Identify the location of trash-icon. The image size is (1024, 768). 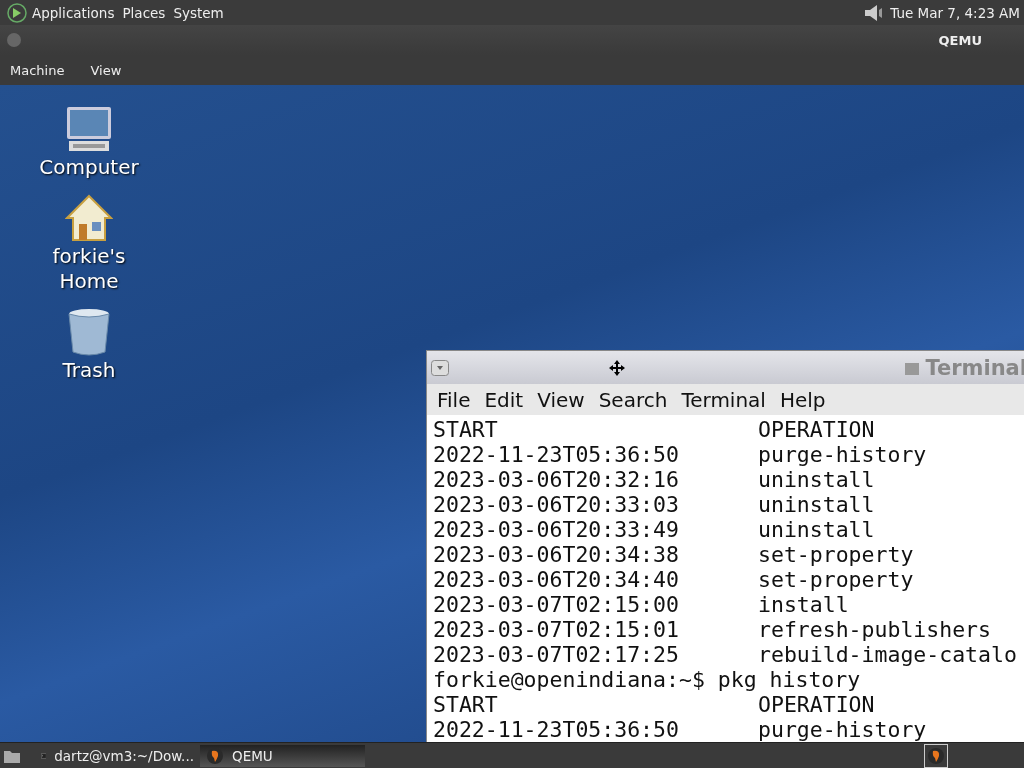
(89, 332).